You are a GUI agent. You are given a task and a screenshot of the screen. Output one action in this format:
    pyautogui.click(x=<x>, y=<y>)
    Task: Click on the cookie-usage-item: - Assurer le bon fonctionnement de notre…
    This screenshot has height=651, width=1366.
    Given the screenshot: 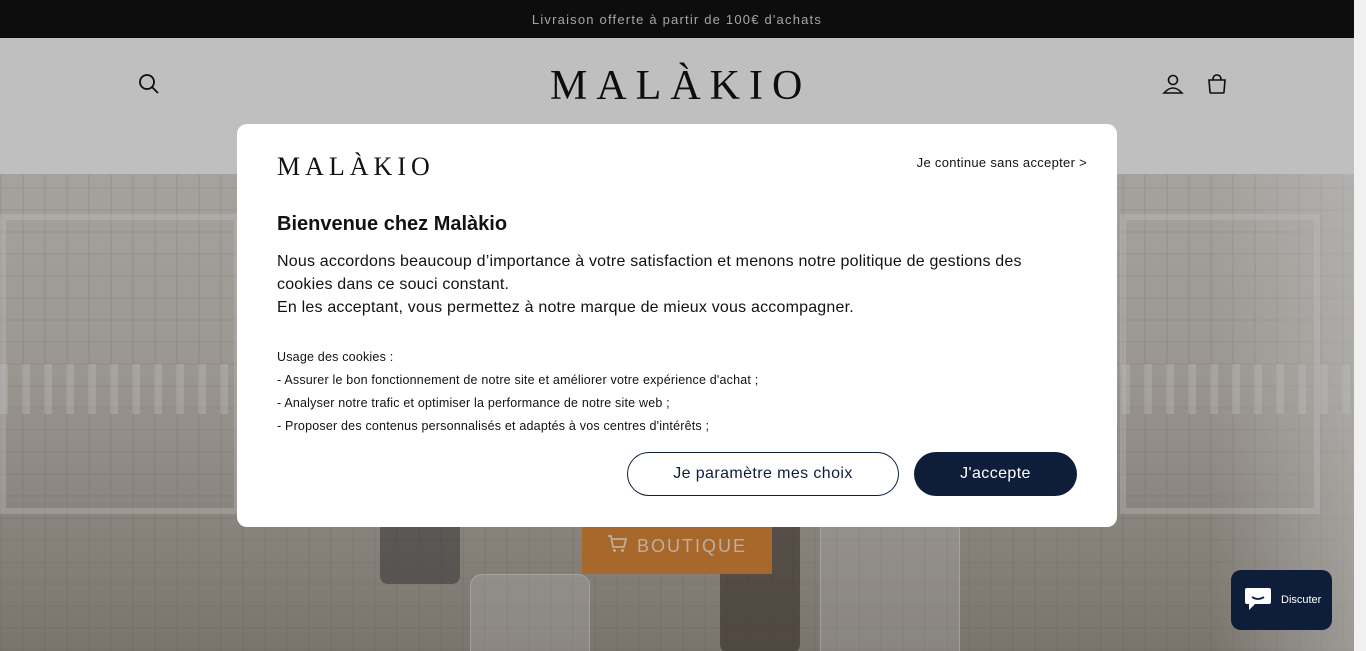 What is the action you would take?
    pyautogui.click(x=518, y=380)
    